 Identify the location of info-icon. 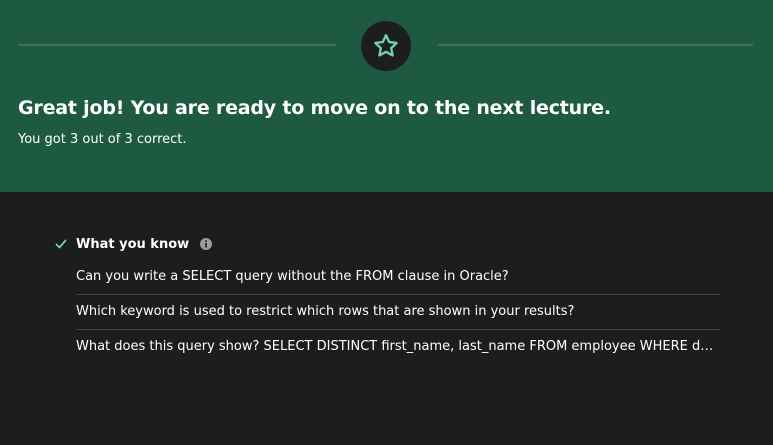
(206, 244).